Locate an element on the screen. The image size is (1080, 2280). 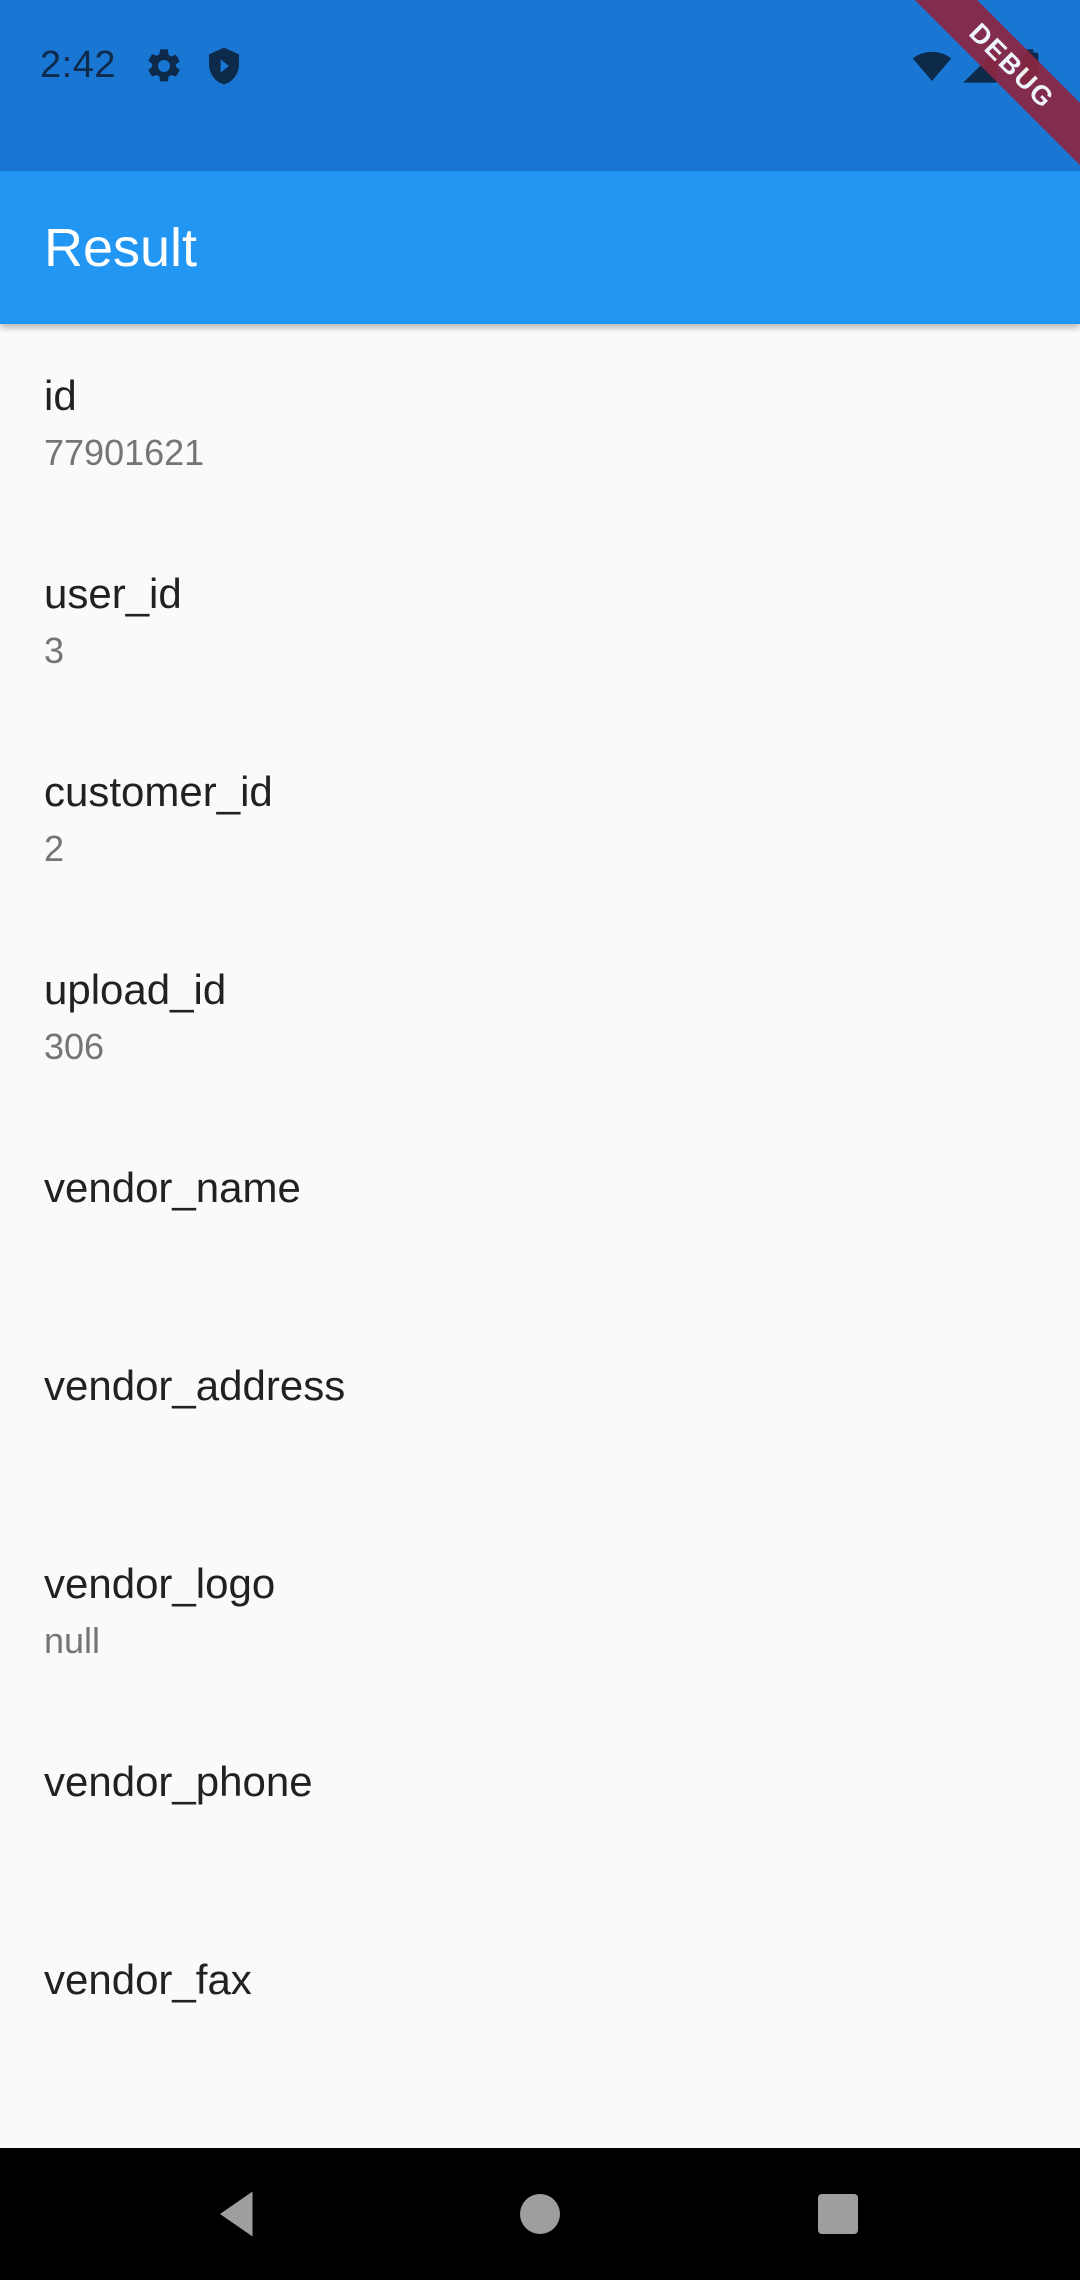
item-title: vendor_phone is located at coordinates (178, 1781).